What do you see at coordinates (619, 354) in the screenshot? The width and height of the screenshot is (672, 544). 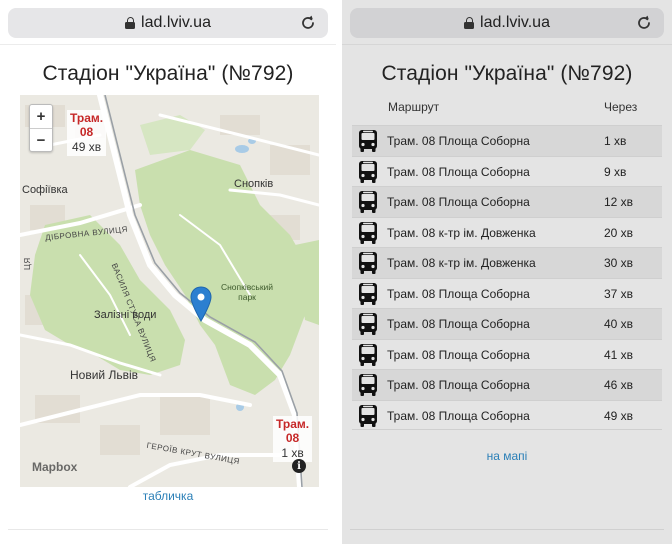 I see `row-eta: 41 хв` at bounding box center [619, 354].